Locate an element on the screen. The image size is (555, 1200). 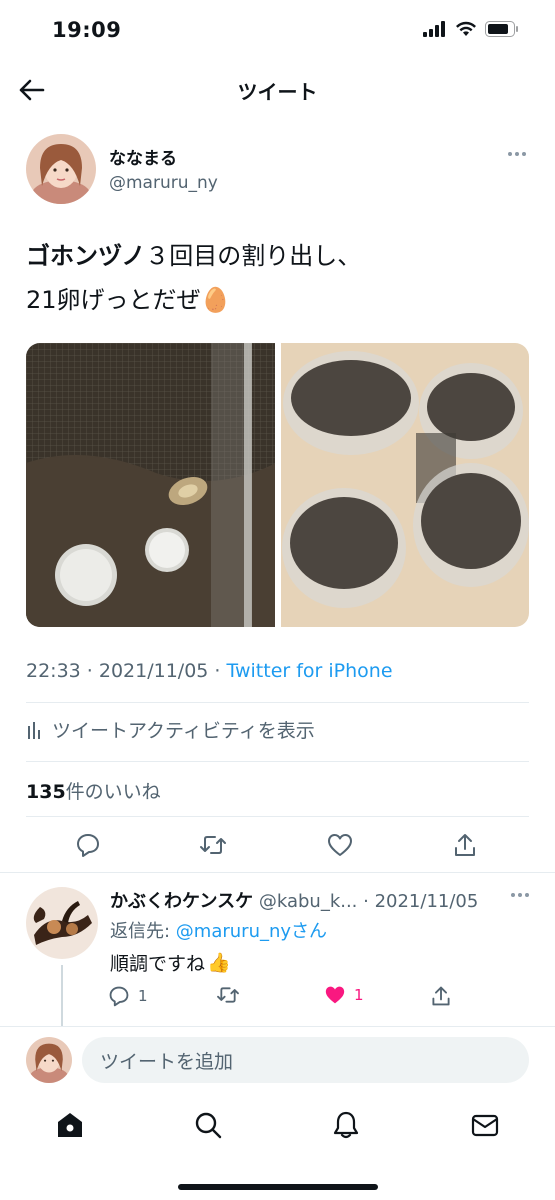
tweet-actions is located at coordinates (277, 846).